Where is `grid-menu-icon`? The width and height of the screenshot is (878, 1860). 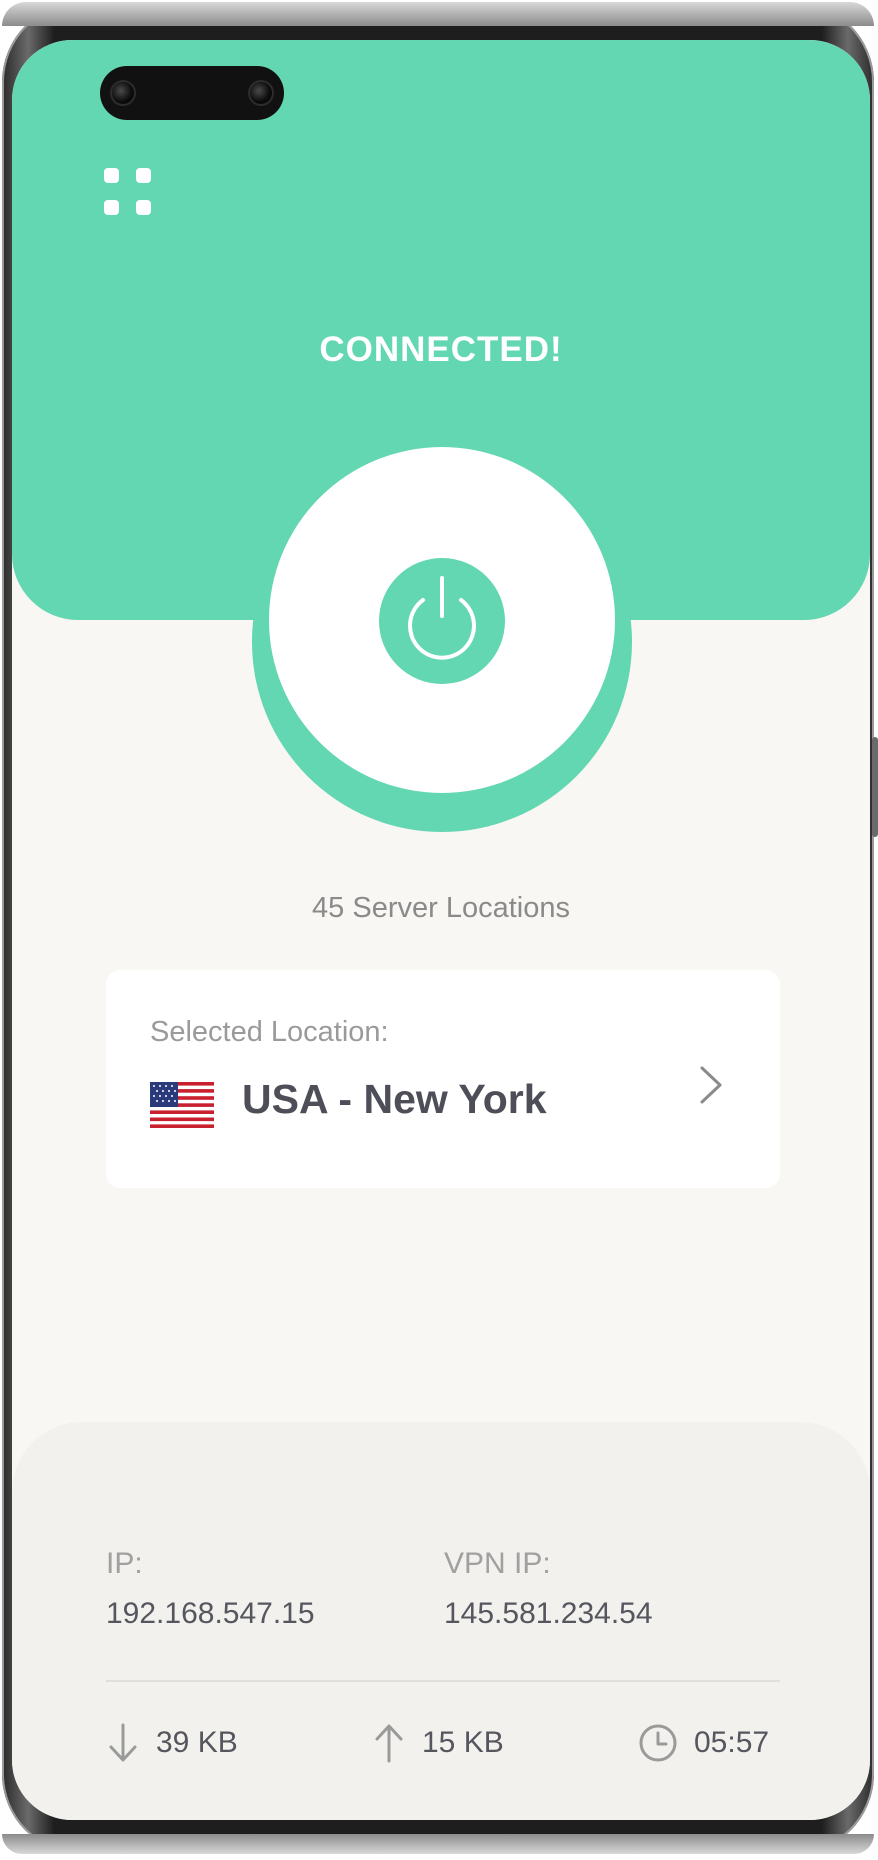 grid-menu-icon is located at coordinates (130, 194).